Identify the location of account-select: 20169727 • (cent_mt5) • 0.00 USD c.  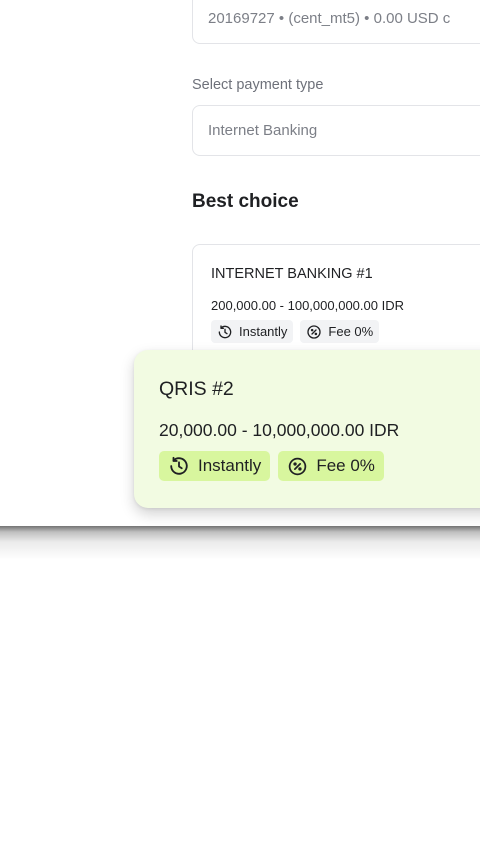
(336, 22).